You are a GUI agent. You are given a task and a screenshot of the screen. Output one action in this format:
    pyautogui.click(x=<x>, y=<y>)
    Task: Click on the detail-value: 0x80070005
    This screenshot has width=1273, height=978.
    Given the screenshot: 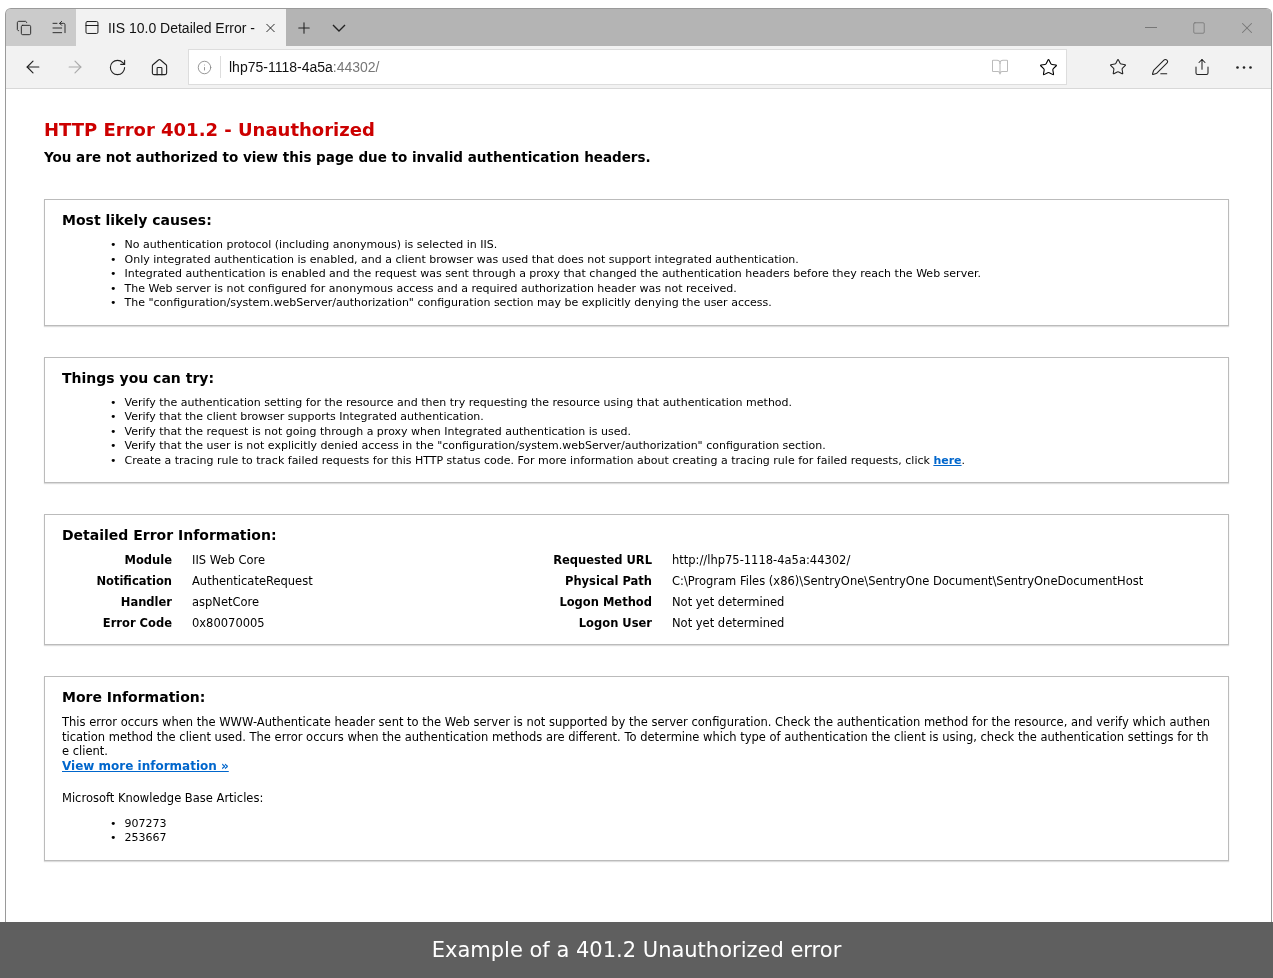 What is the action you would take?
    pyautogui.click(x=229, y=623)
    